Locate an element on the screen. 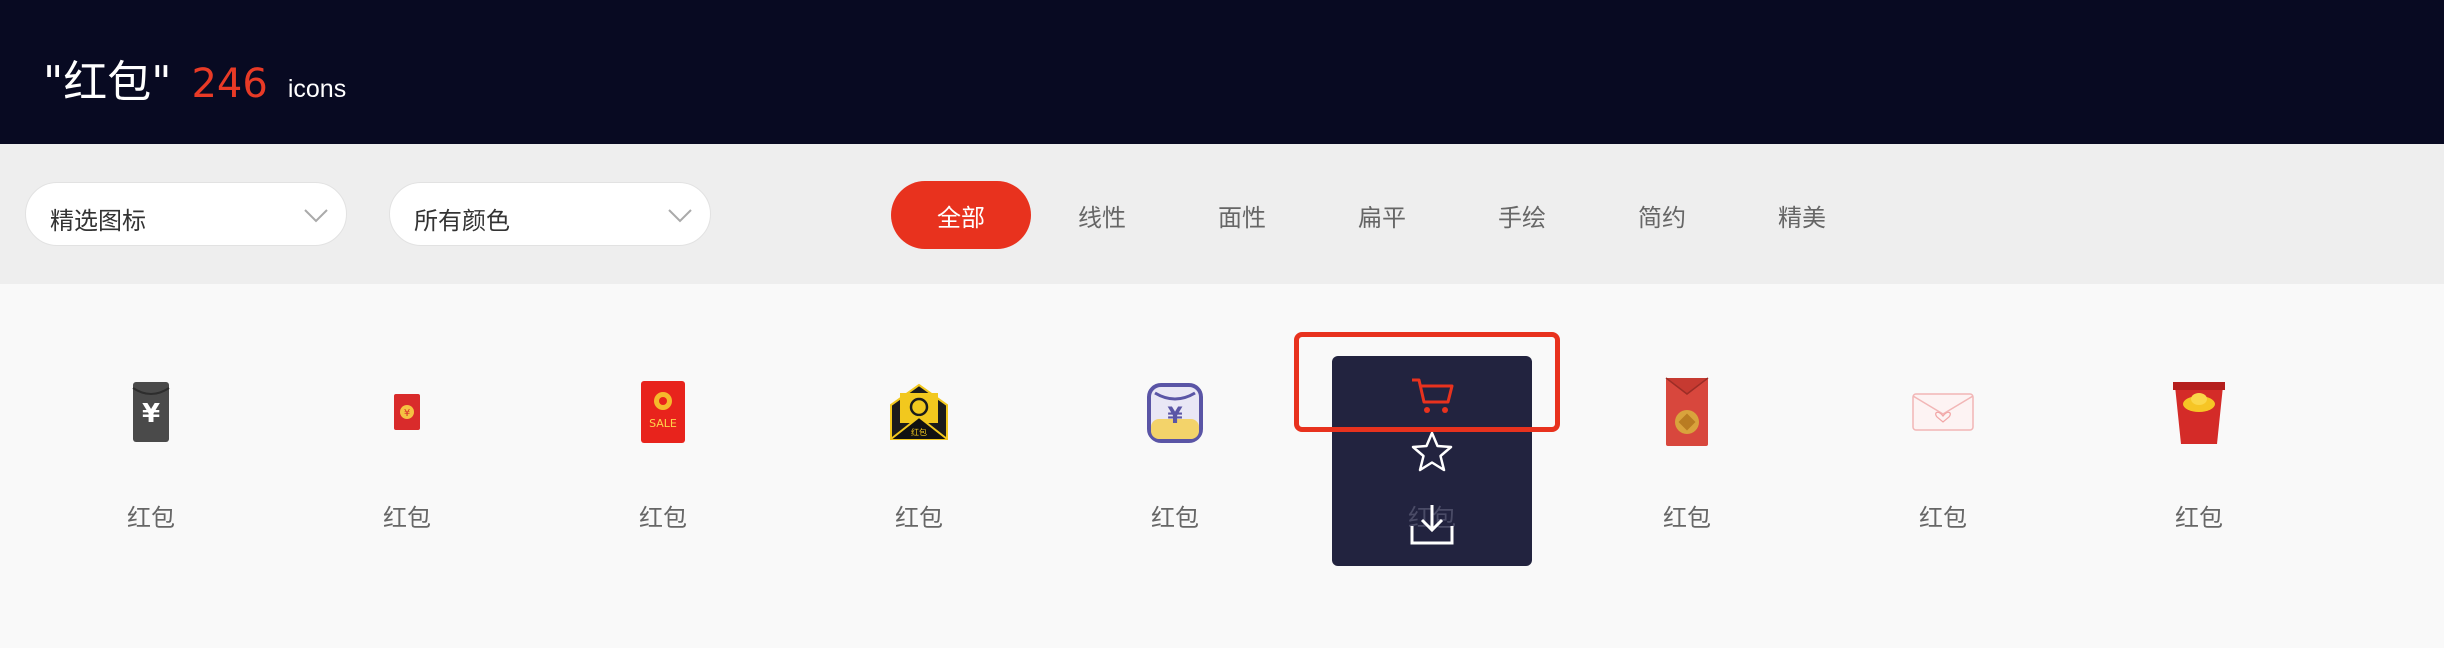 The width and height of the screenshot is (2444, 648). result-count: 246 is located at coordinates (229, 84).